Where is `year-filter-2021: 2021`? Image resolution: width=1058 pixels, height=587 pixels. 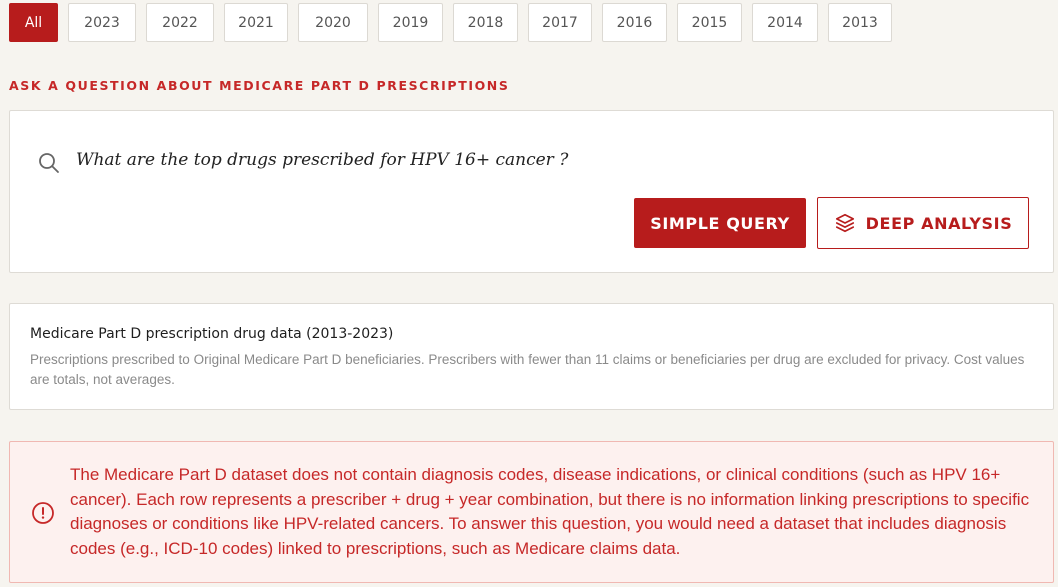
year-filter-2021: 2021 is located at coordinates (256, 22).